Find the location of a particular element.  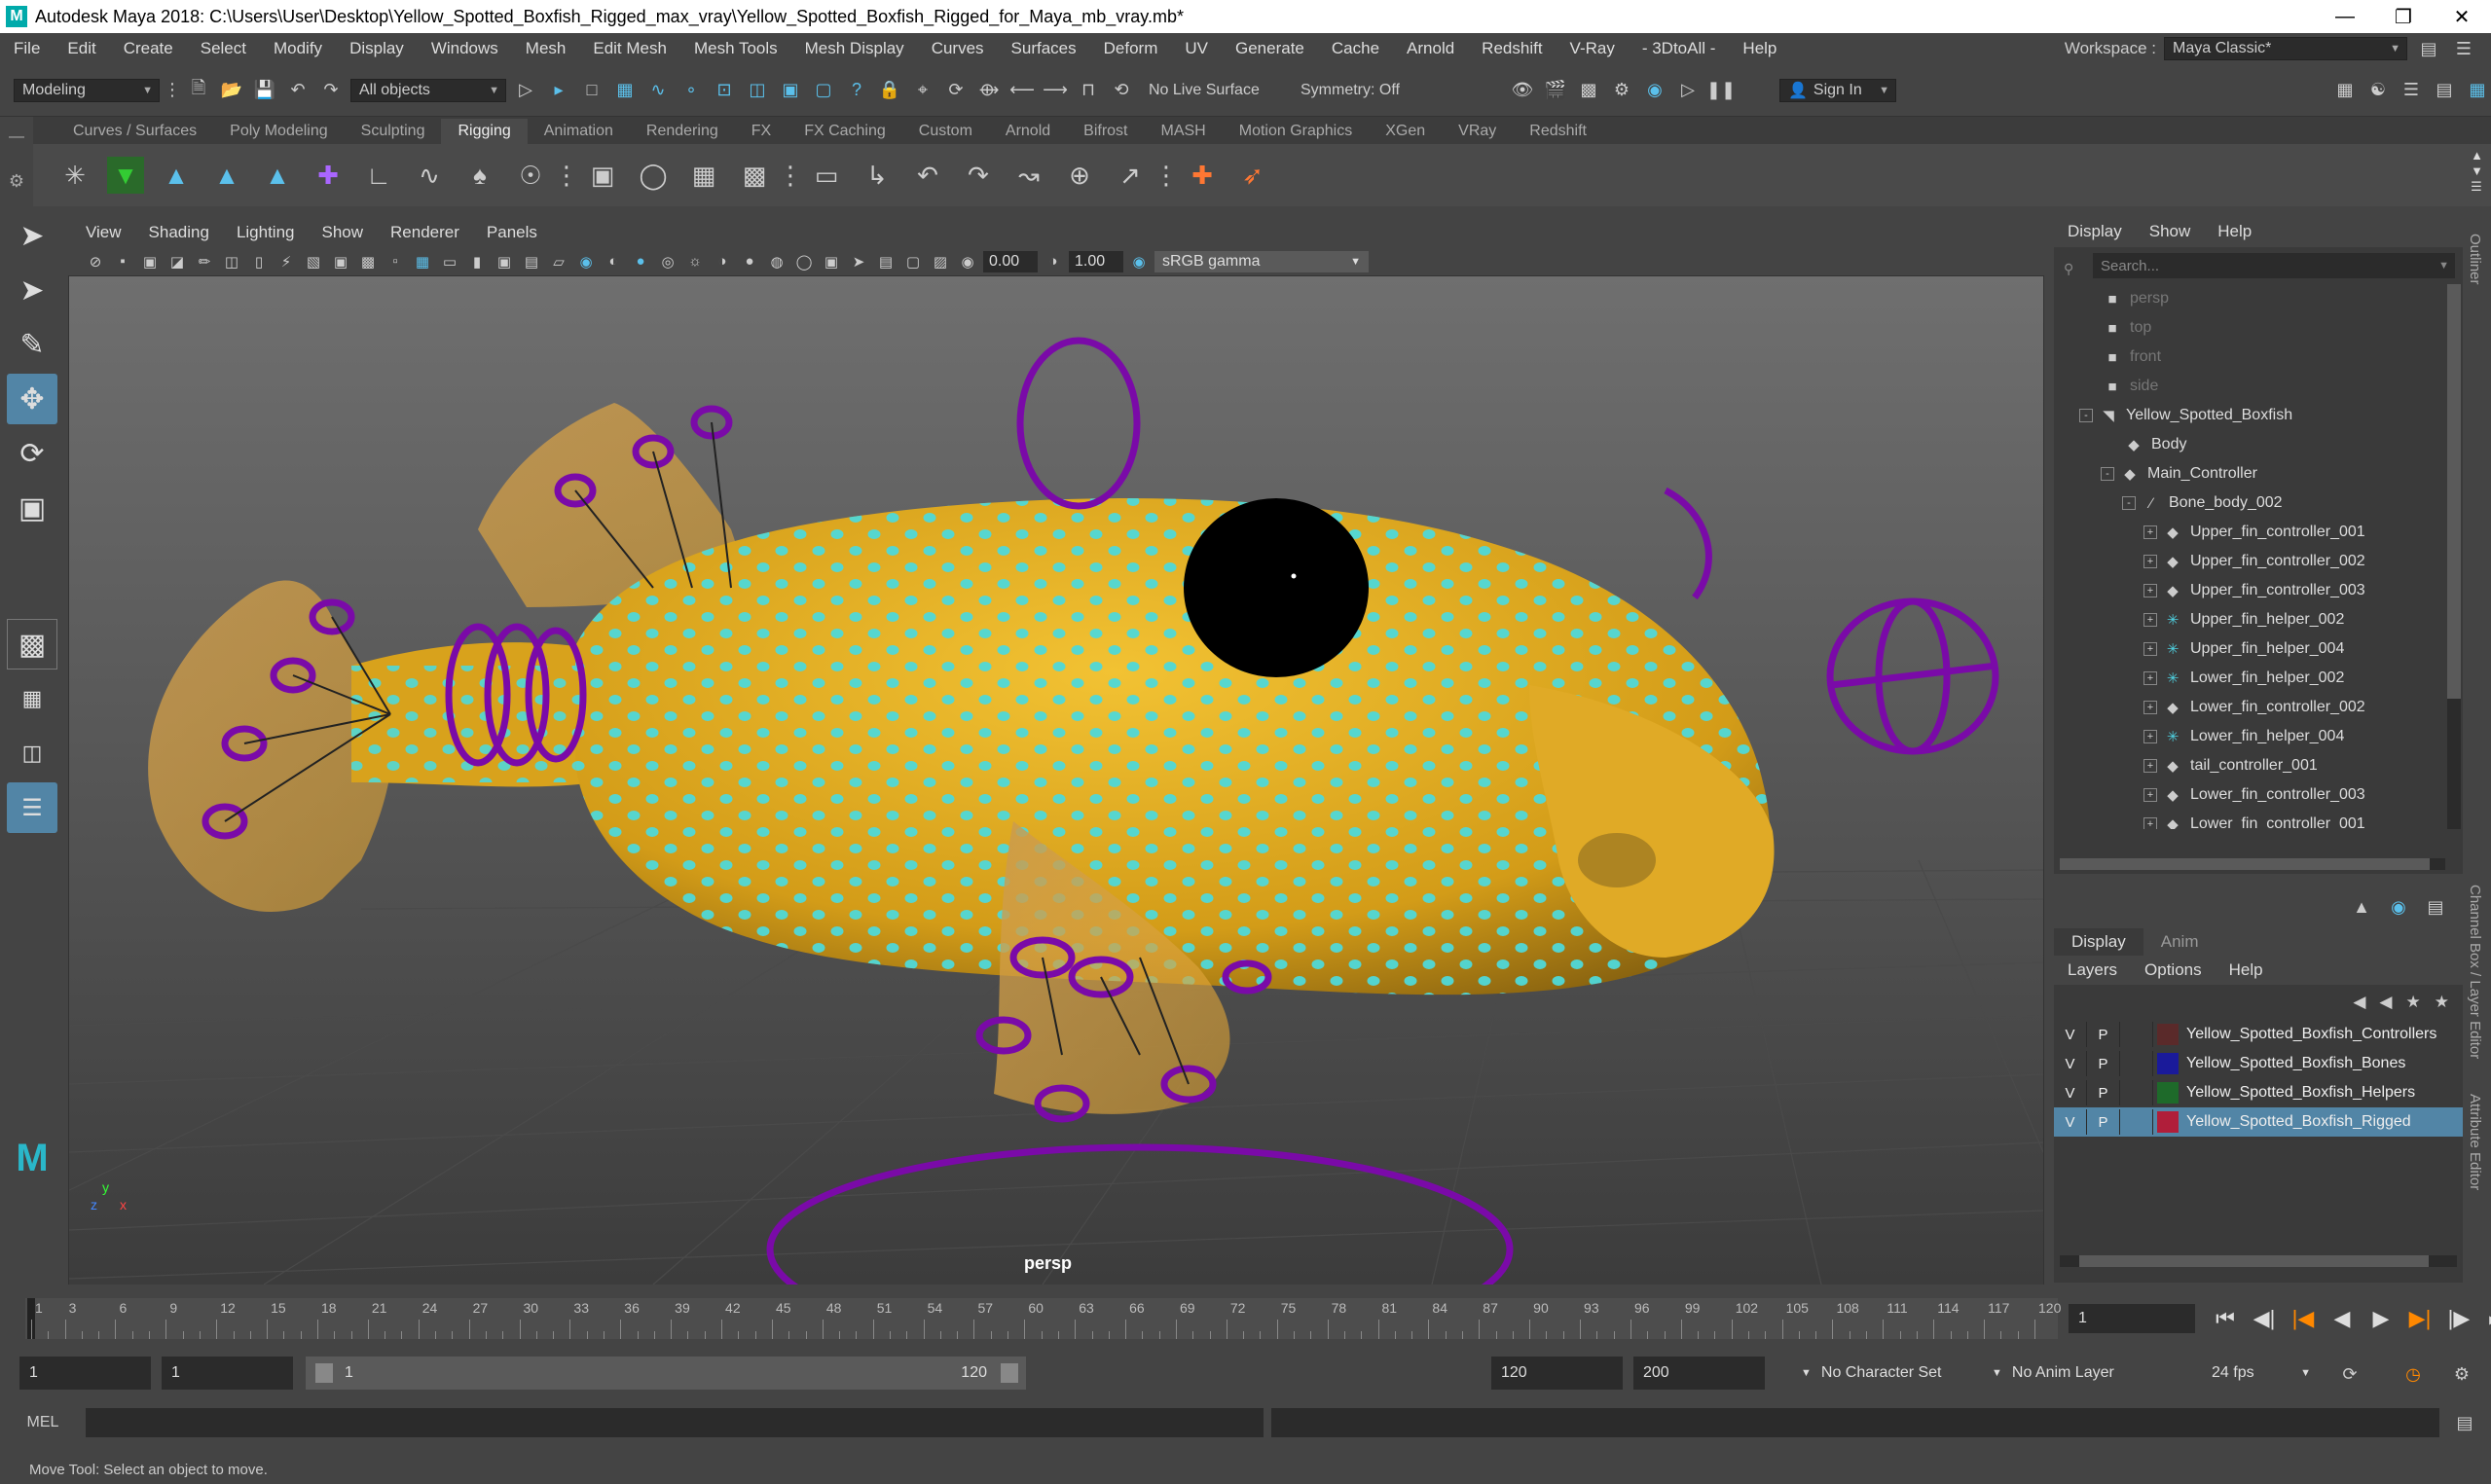

tab-custom: Custom is located at coordinates (945, 131).